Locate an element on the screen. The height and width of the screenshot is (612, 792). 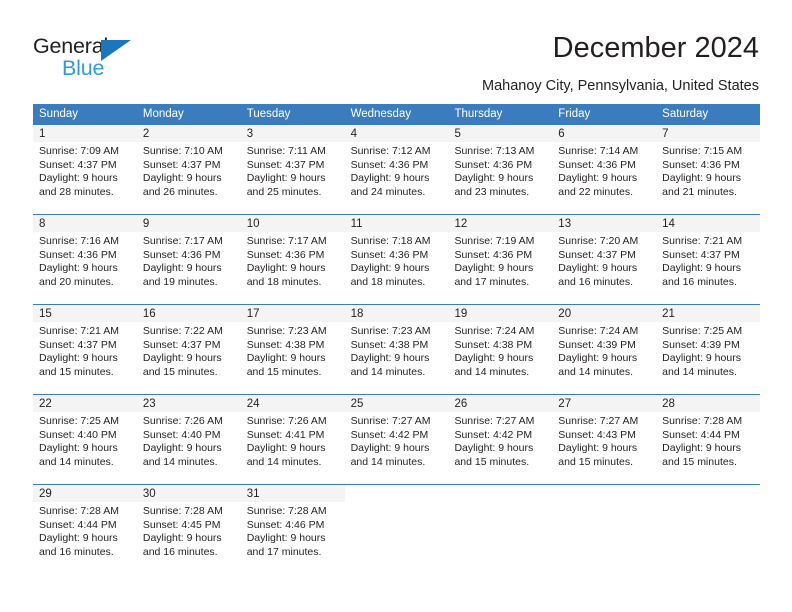
day-number: 1 is located at coordinates (85, 133).